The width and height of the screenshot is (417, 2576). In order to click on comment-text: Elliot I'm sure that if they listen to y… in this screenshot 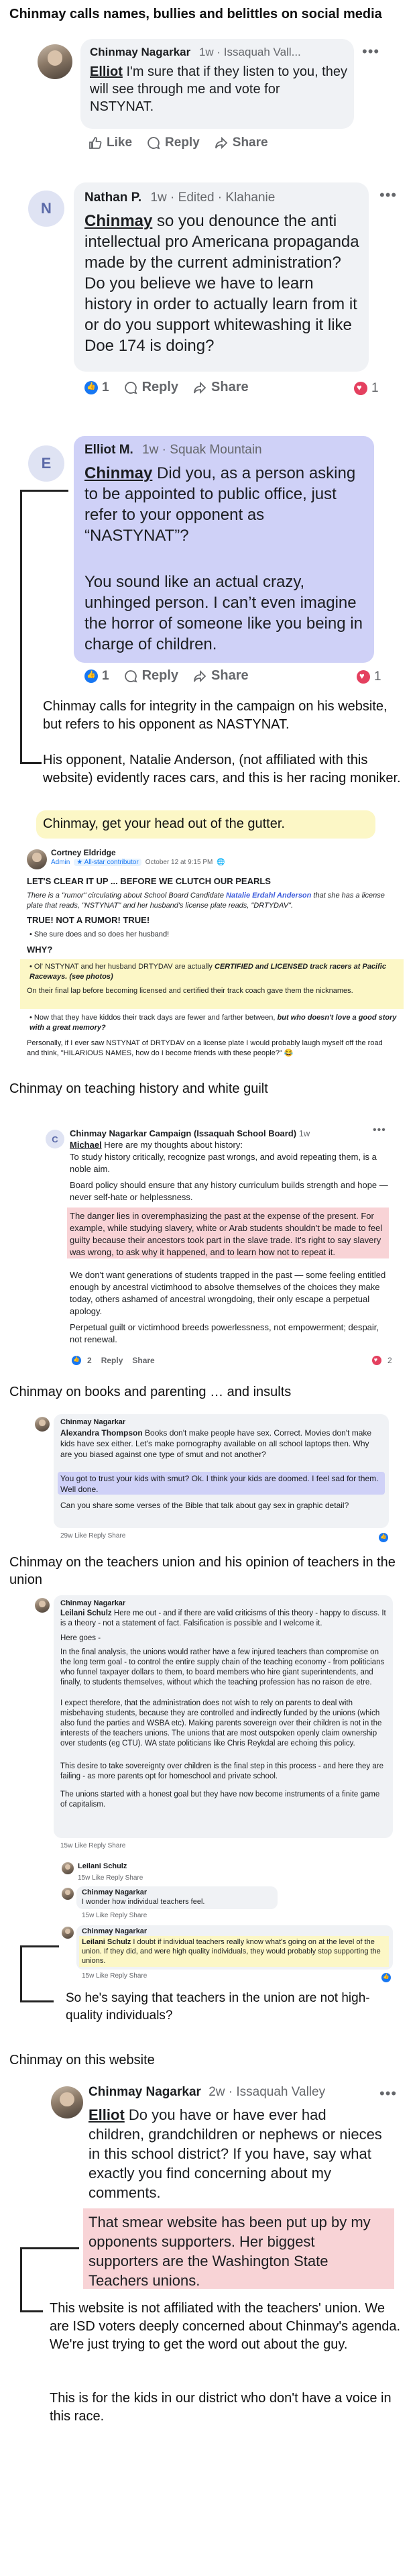, I will do `click(218, 89)`.